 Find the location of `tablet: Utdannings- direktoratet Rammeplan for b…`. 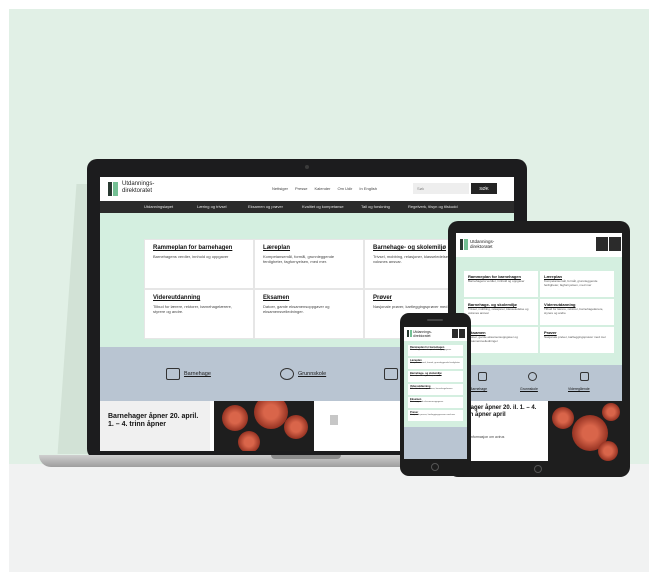

tablet: Utdannings- direktoratet Rammeplan for b… is located at coordinates (539, 349).